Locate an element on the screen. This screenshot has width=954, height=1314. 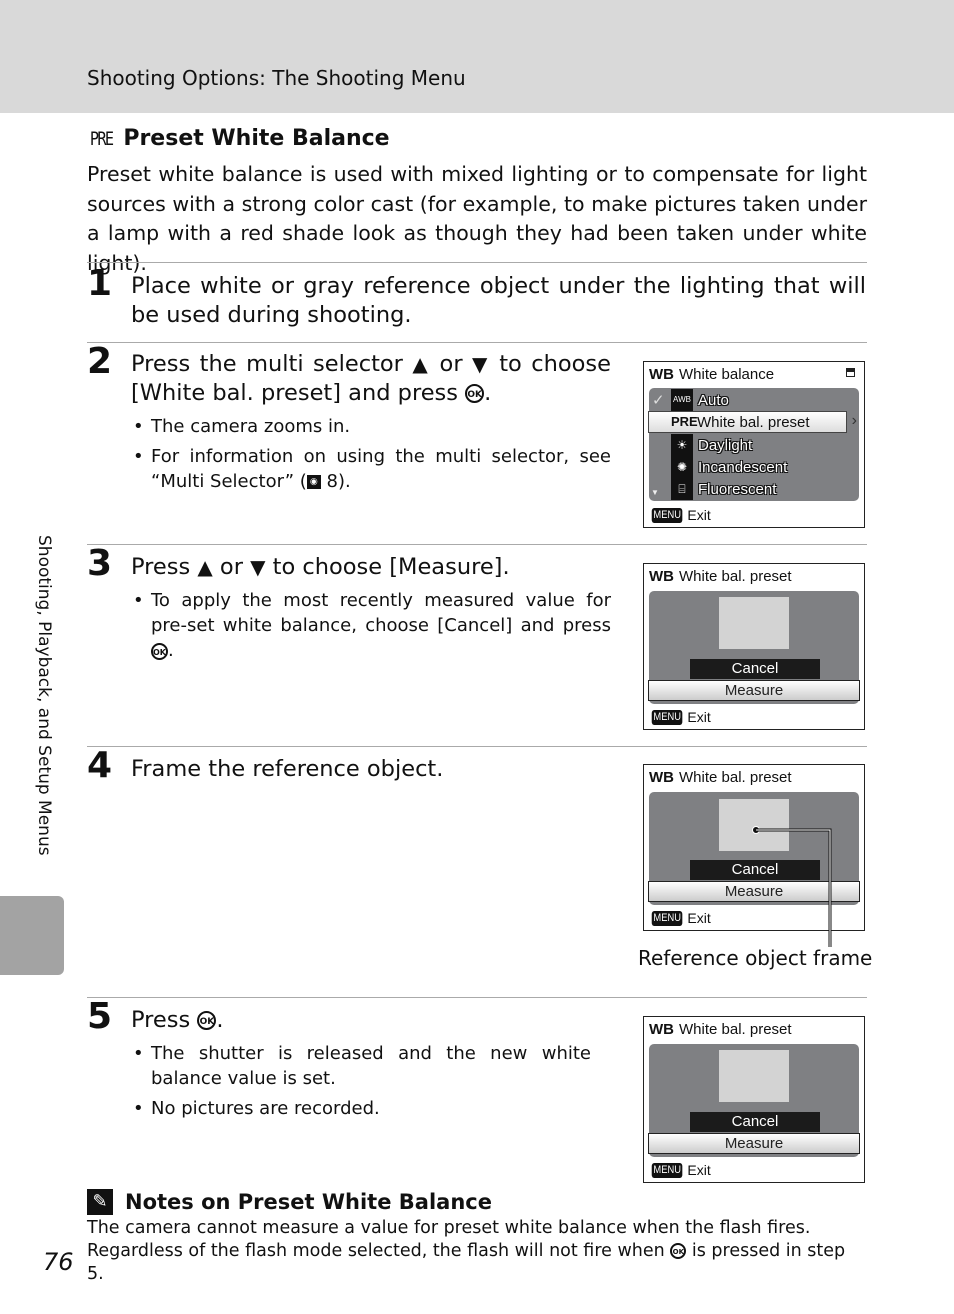
step-4-text: Frame the reference object. is located at coordinates (287, 769).